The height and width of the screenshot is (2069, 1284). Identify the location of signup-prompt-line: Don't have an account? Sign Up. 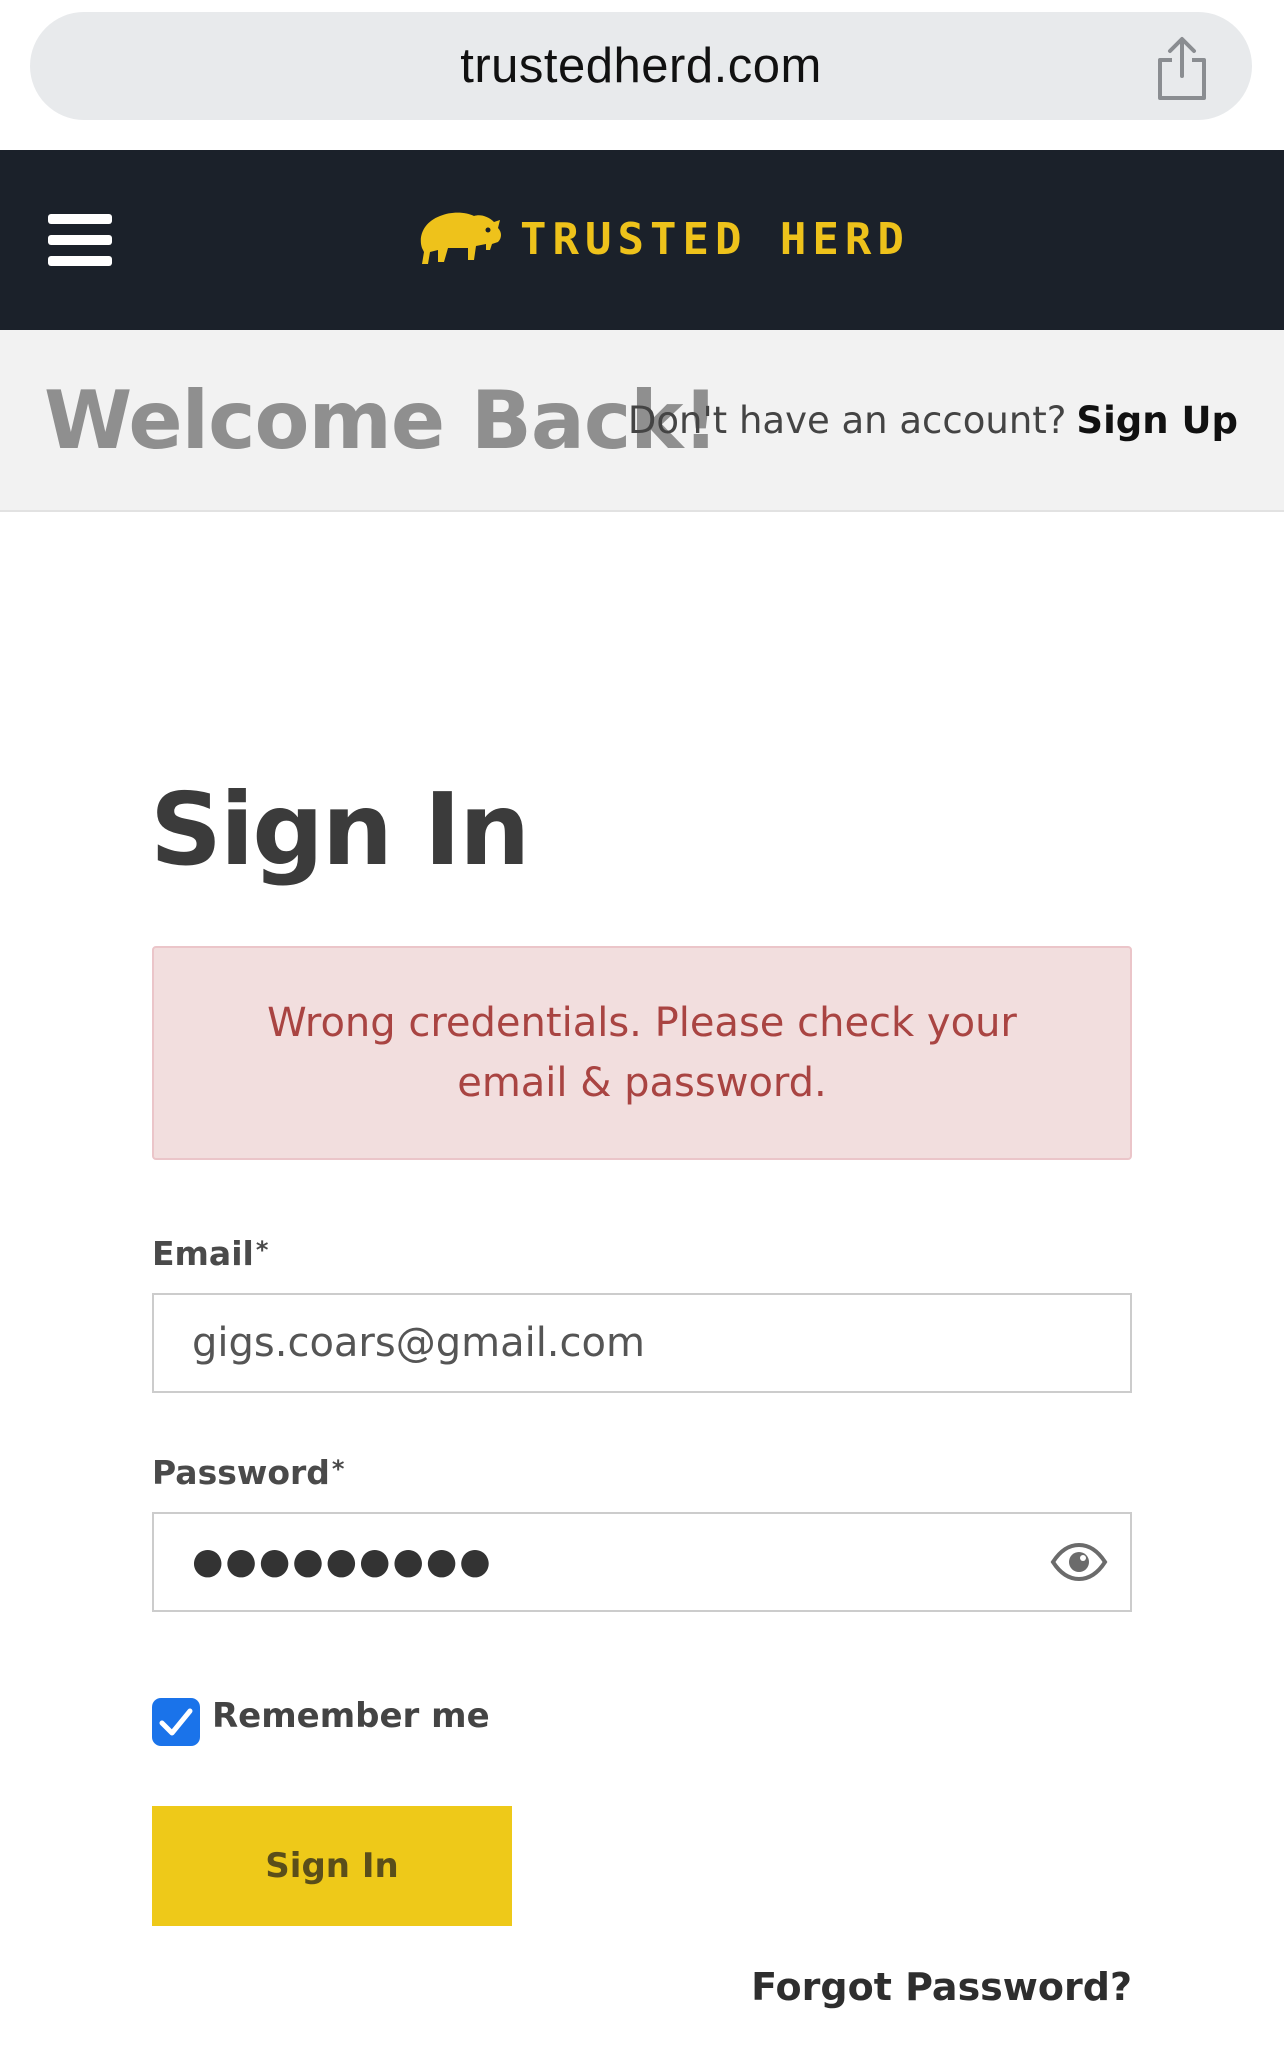
(933, 421).